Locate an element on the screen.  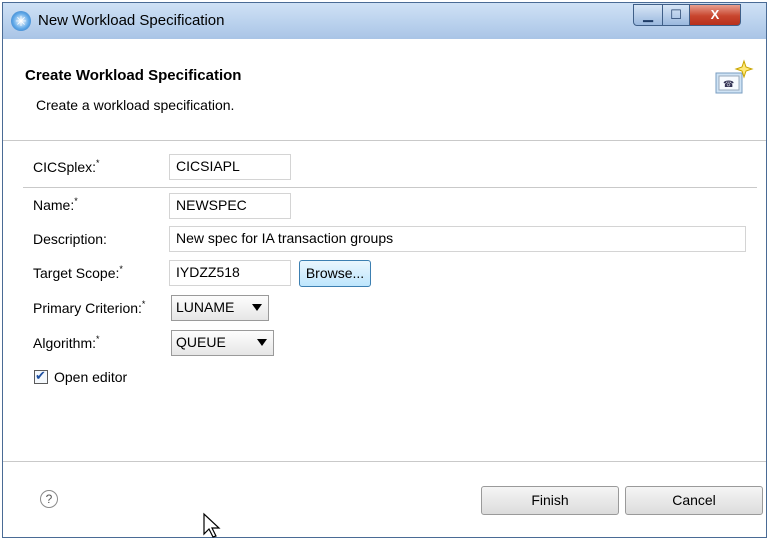
app-icon: ✳ is located at coordinates (21, 21).